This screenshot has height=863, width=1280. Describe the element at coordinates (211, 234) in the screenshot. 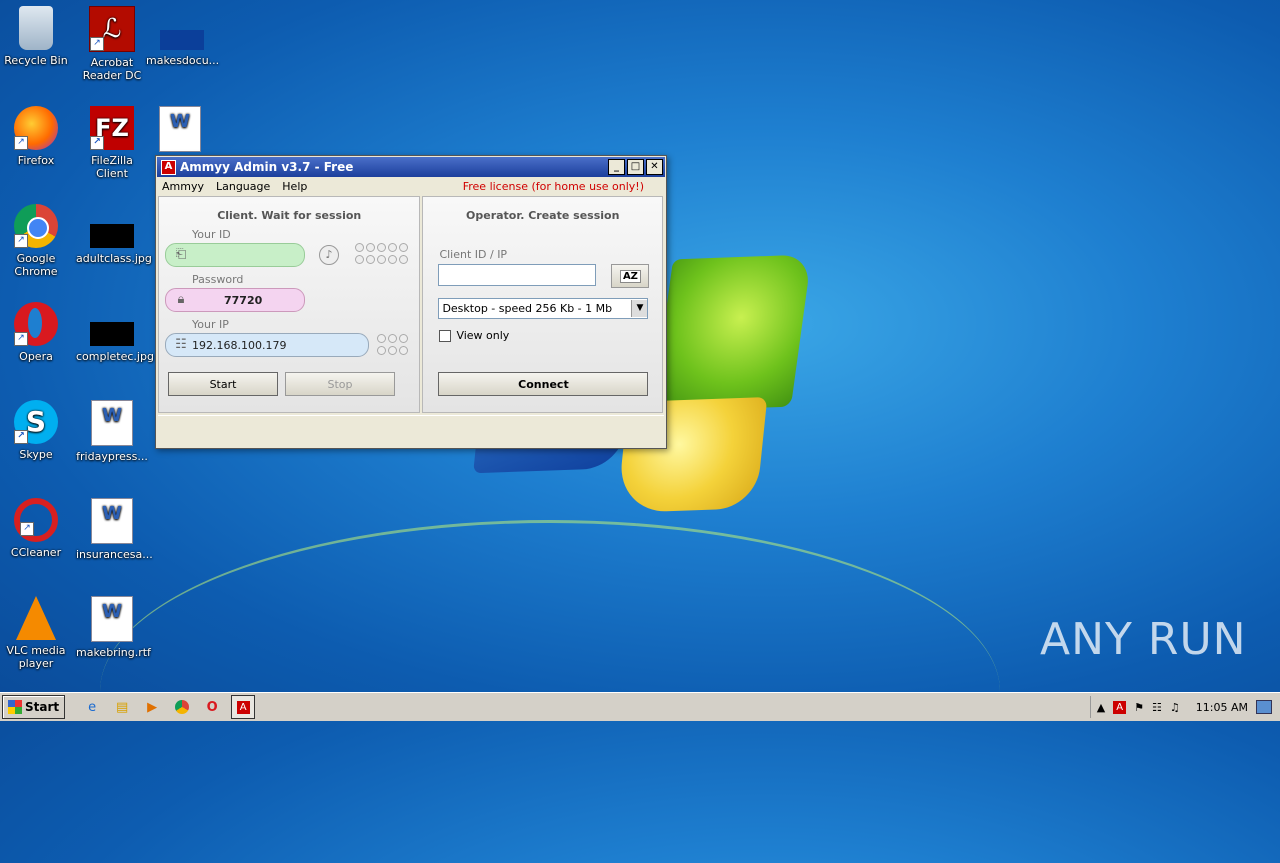

I see `your-id-label: Your ID` at that location.